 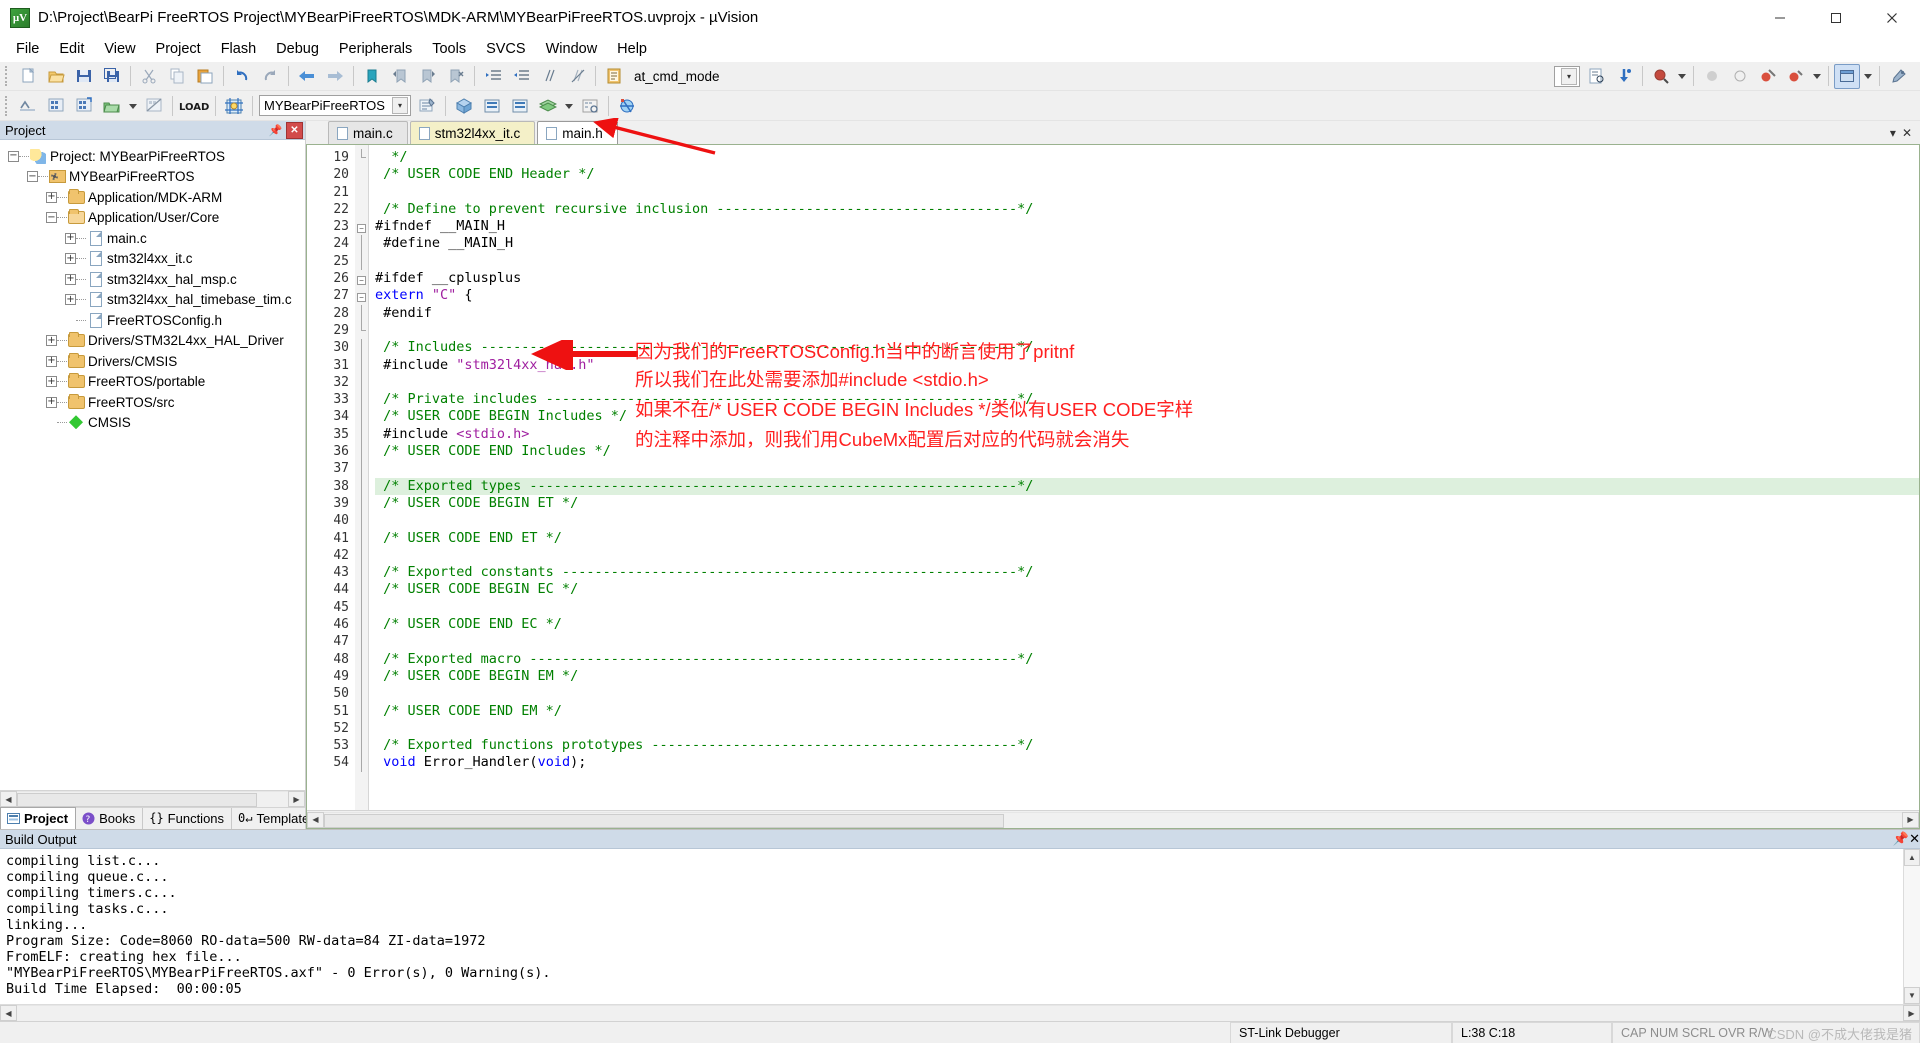 What do you see at coordinates (56, 105) in the screenshot?
I see `build-icon` at bounding box center [56, 105].